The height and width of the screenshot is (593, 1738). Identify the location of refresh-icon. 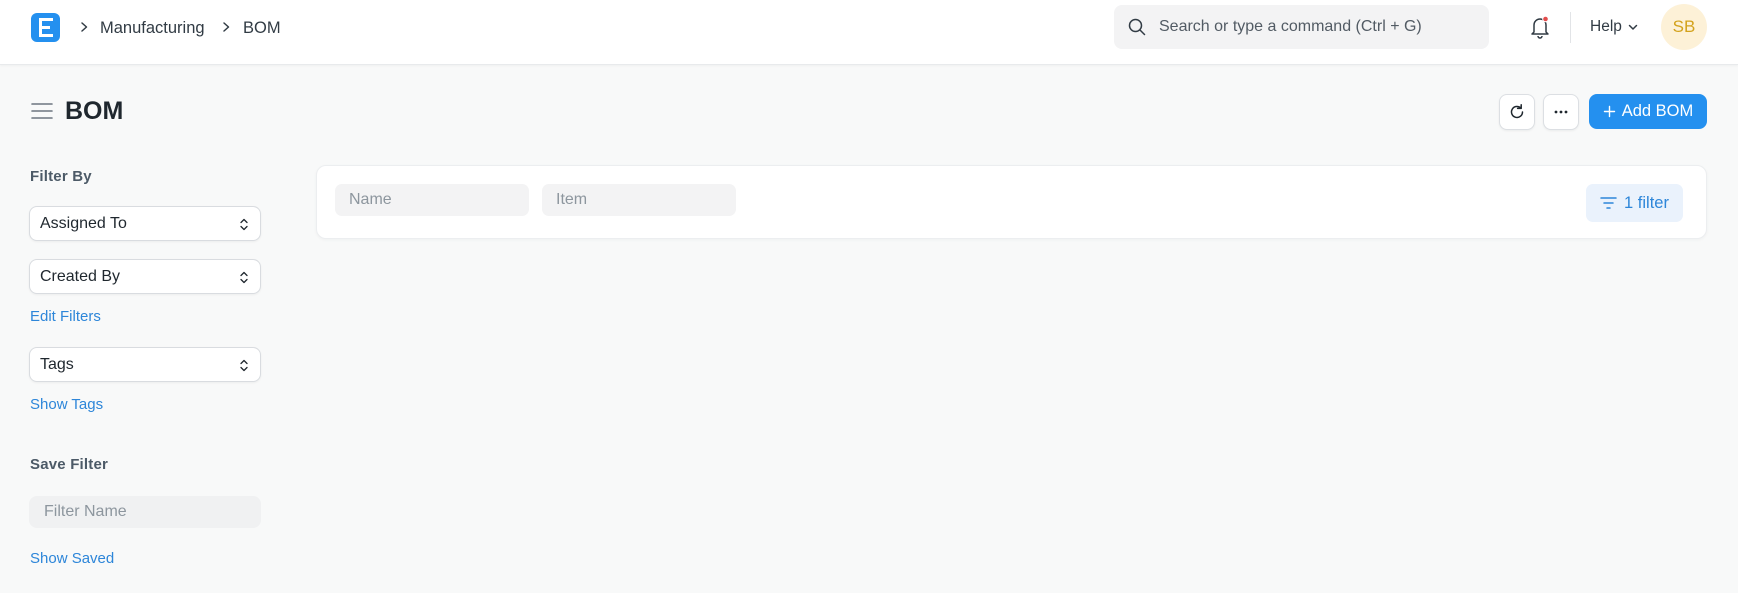
(1517, 111).